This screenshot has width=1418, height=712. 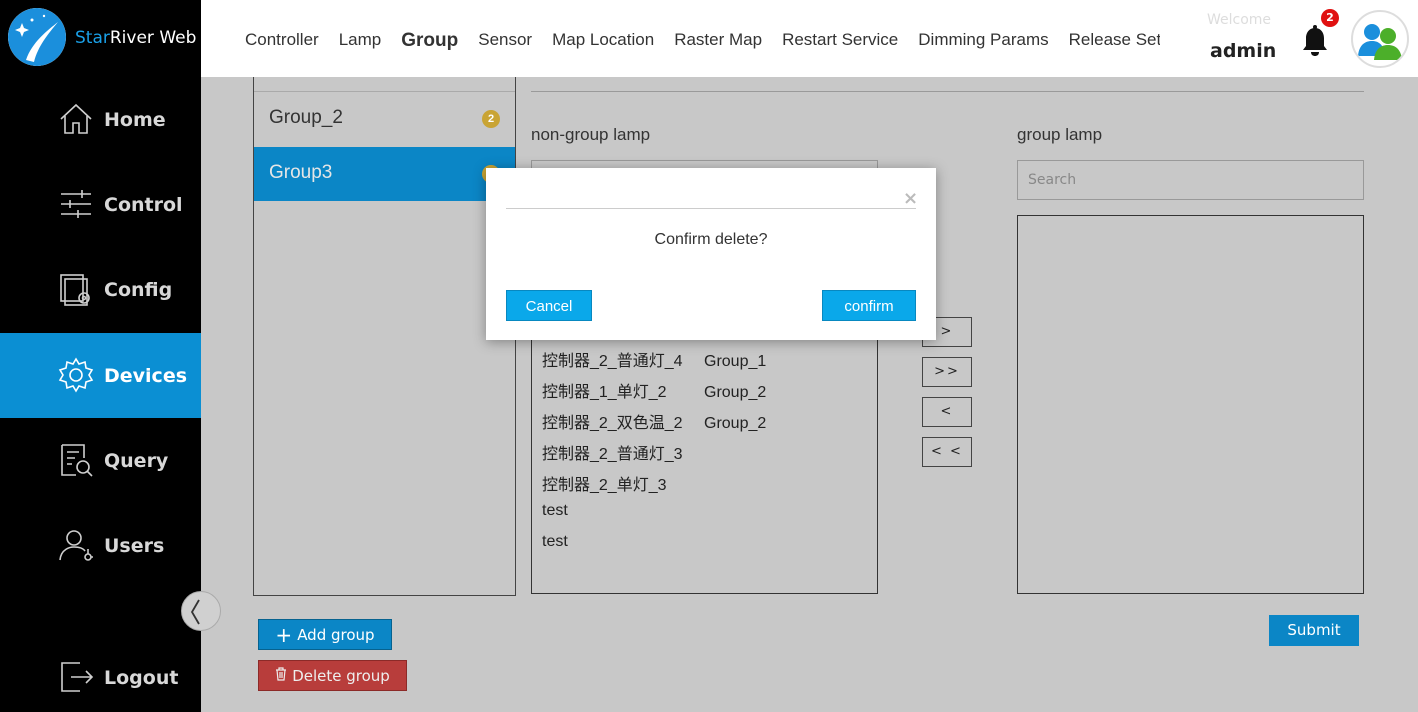 What do you see at coordinates (711, 208) in the screenshot?
I see `divider` at bounding box center [711, 208].